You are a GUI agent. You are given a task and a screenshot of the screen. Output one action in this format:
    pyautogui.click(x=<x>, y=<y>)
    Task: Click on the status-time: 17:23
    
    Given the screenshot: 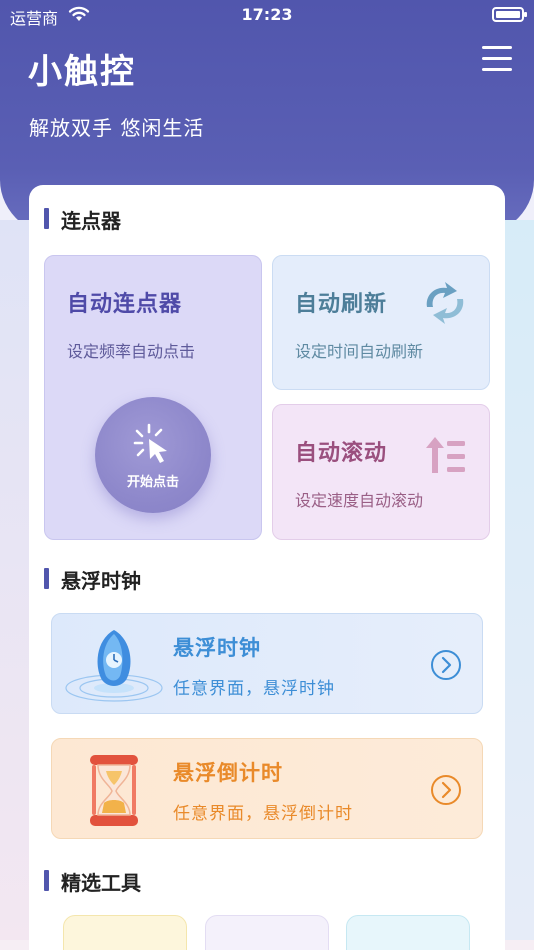 What is the action you would take?
    pyautogui.click(x=267, y=14)
    